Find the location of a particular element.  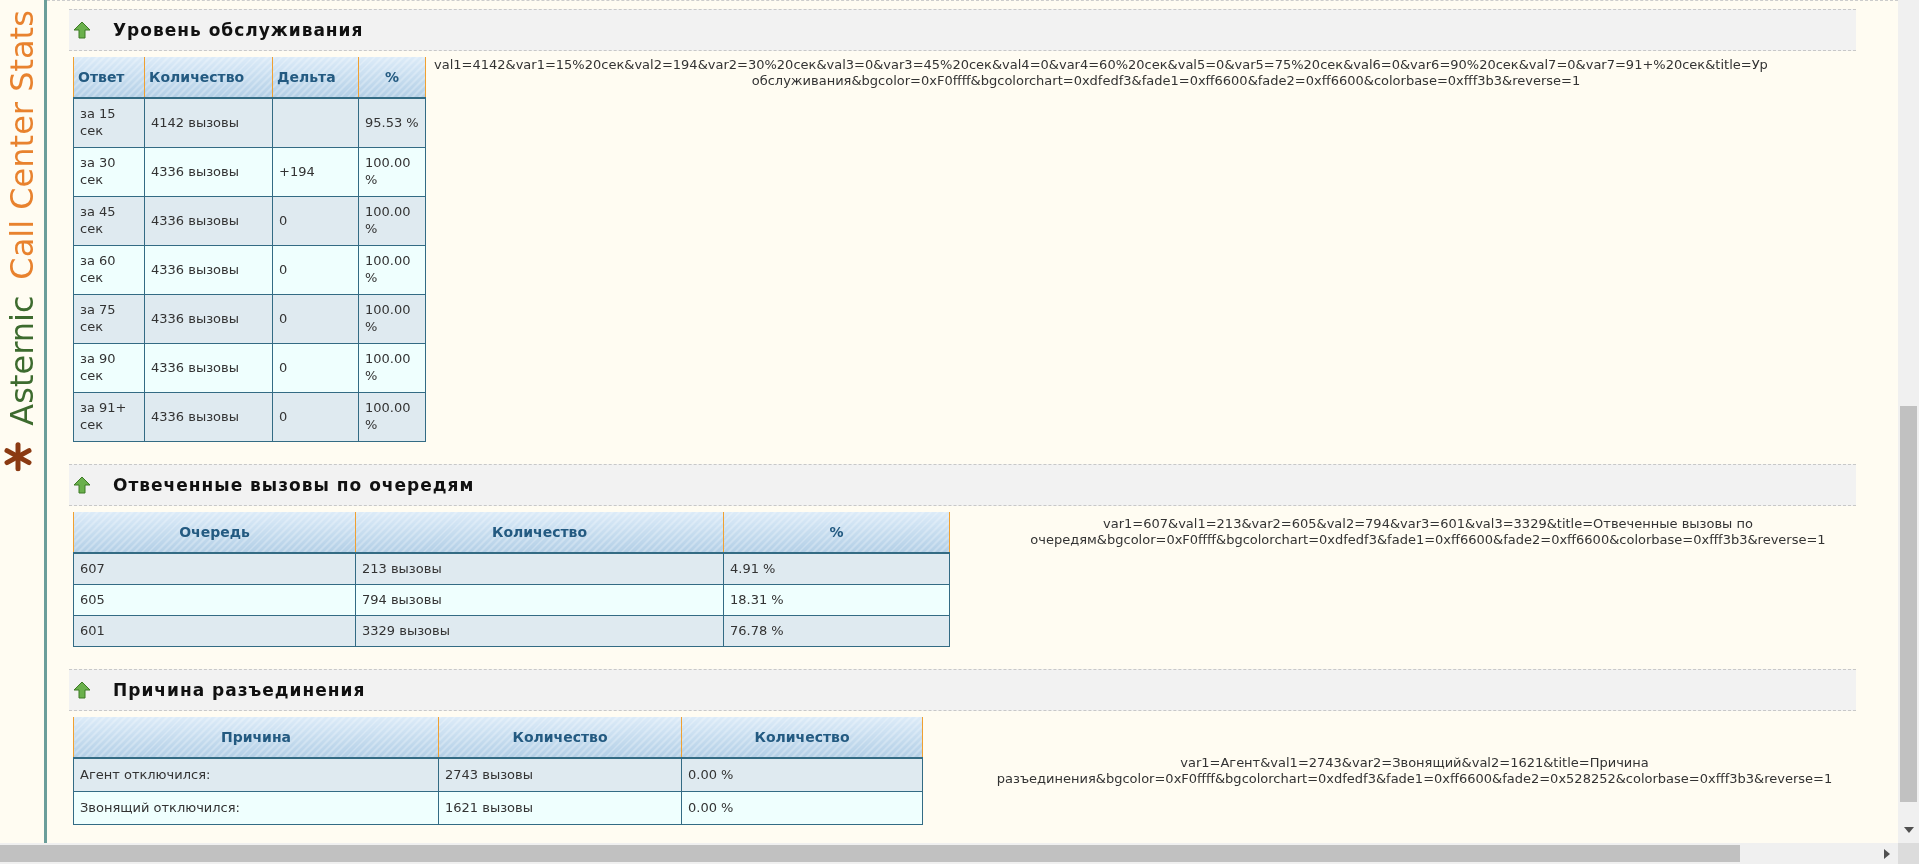

asterisk-logo-icon is located at coordinates (18, 456).